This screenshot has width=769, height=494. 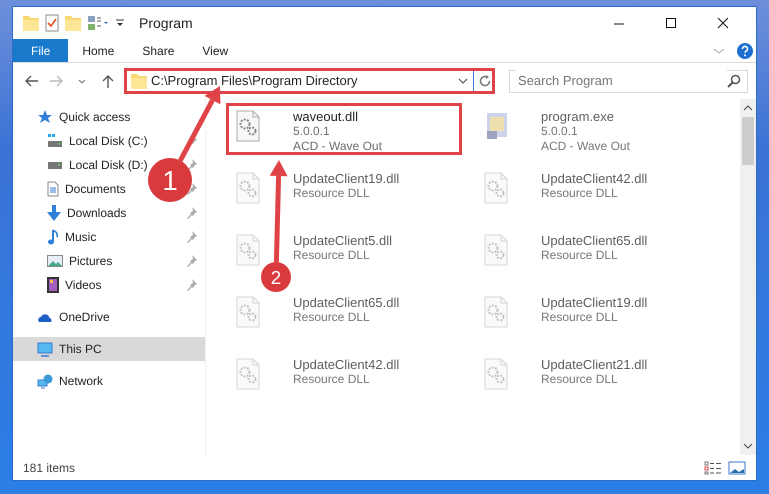 What do you see at coordinates (30, 81) in the screenshot?
I see `back-arrow-icon` at bounding box center [30, 81].